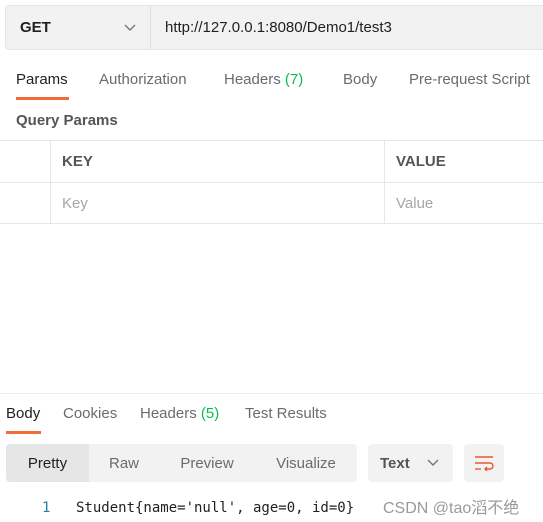 The height and width of the screenshot is (522, 543). I want to click on tab-label: Authorization, so click(143, 79).